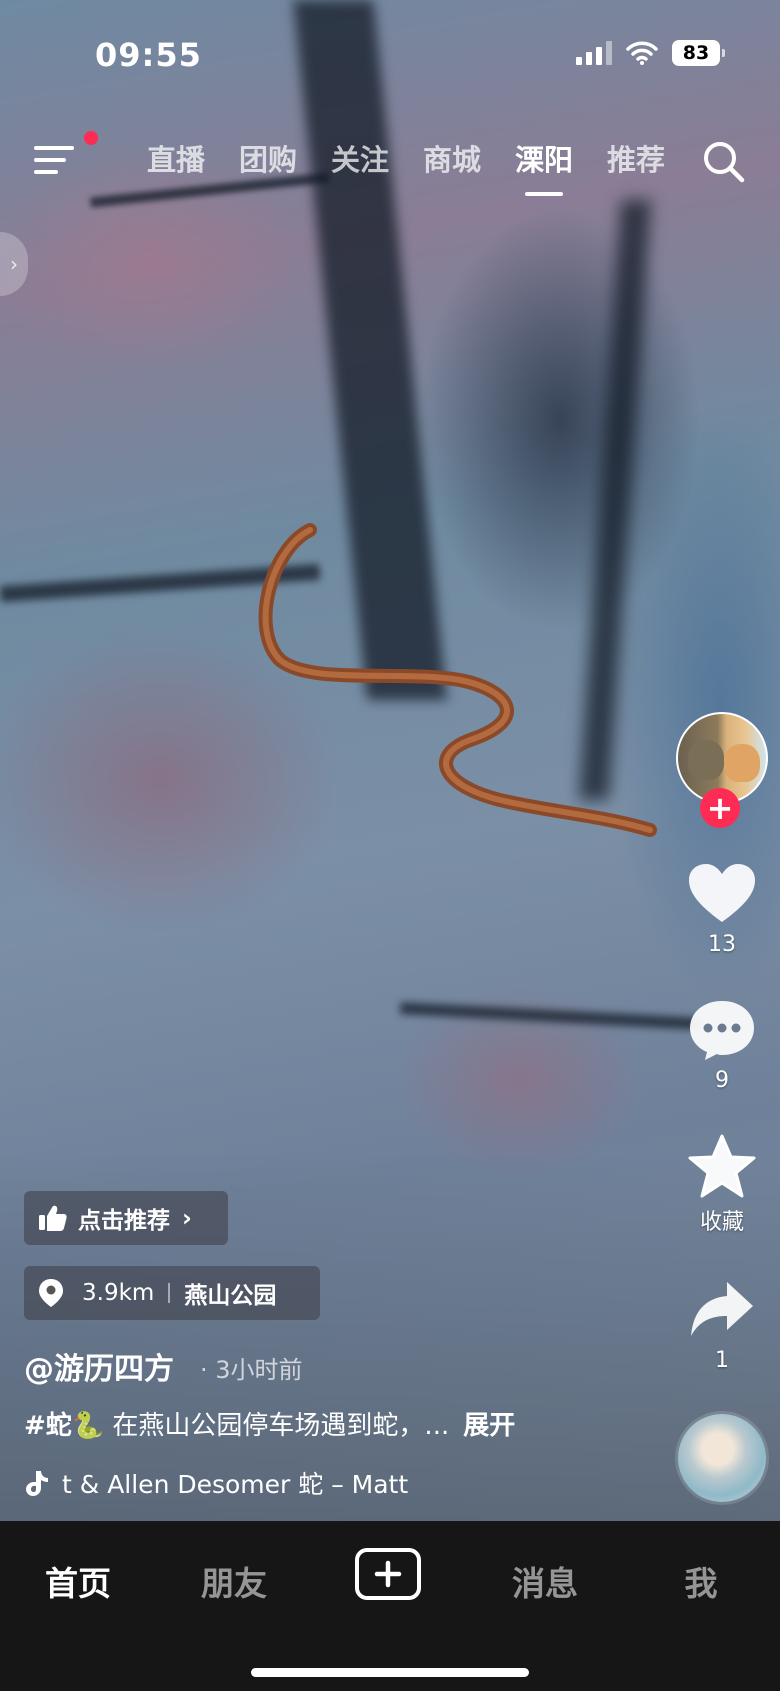  Describe the element at coordinates (594, 53) in the screenshot. I see `cellular-signal-icon` at that location.